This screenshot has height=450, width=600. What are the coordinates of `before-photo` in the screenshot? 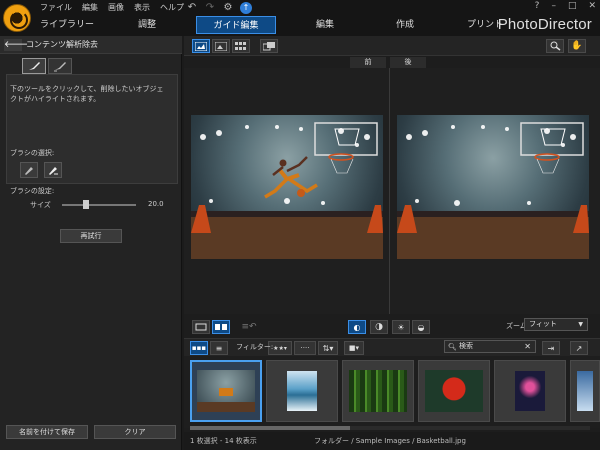 It's located at (287, 187).